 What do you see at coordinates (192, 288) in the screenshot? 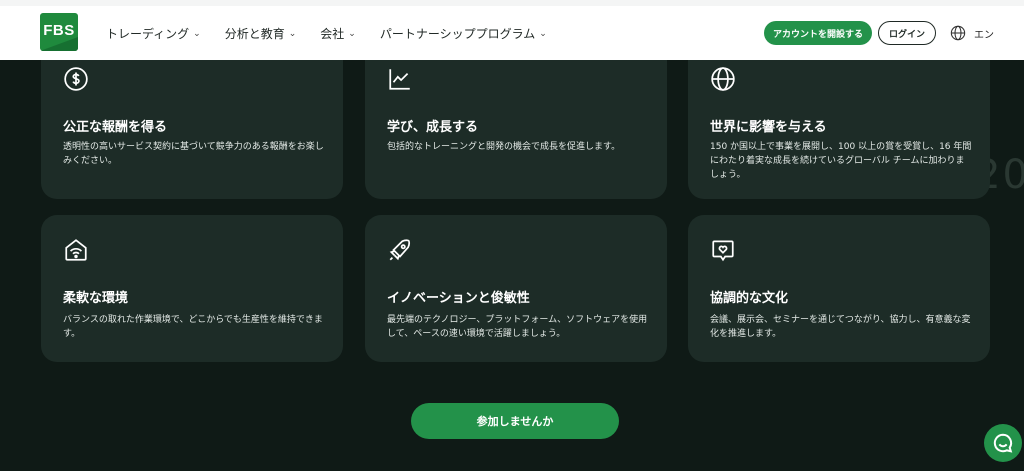
I see `benefit-card-flexible-environment: 柔軟な環境 バランスの取れた作業環境で、どこからでも生産性を維持できます。` at bounding box center [192, 288].